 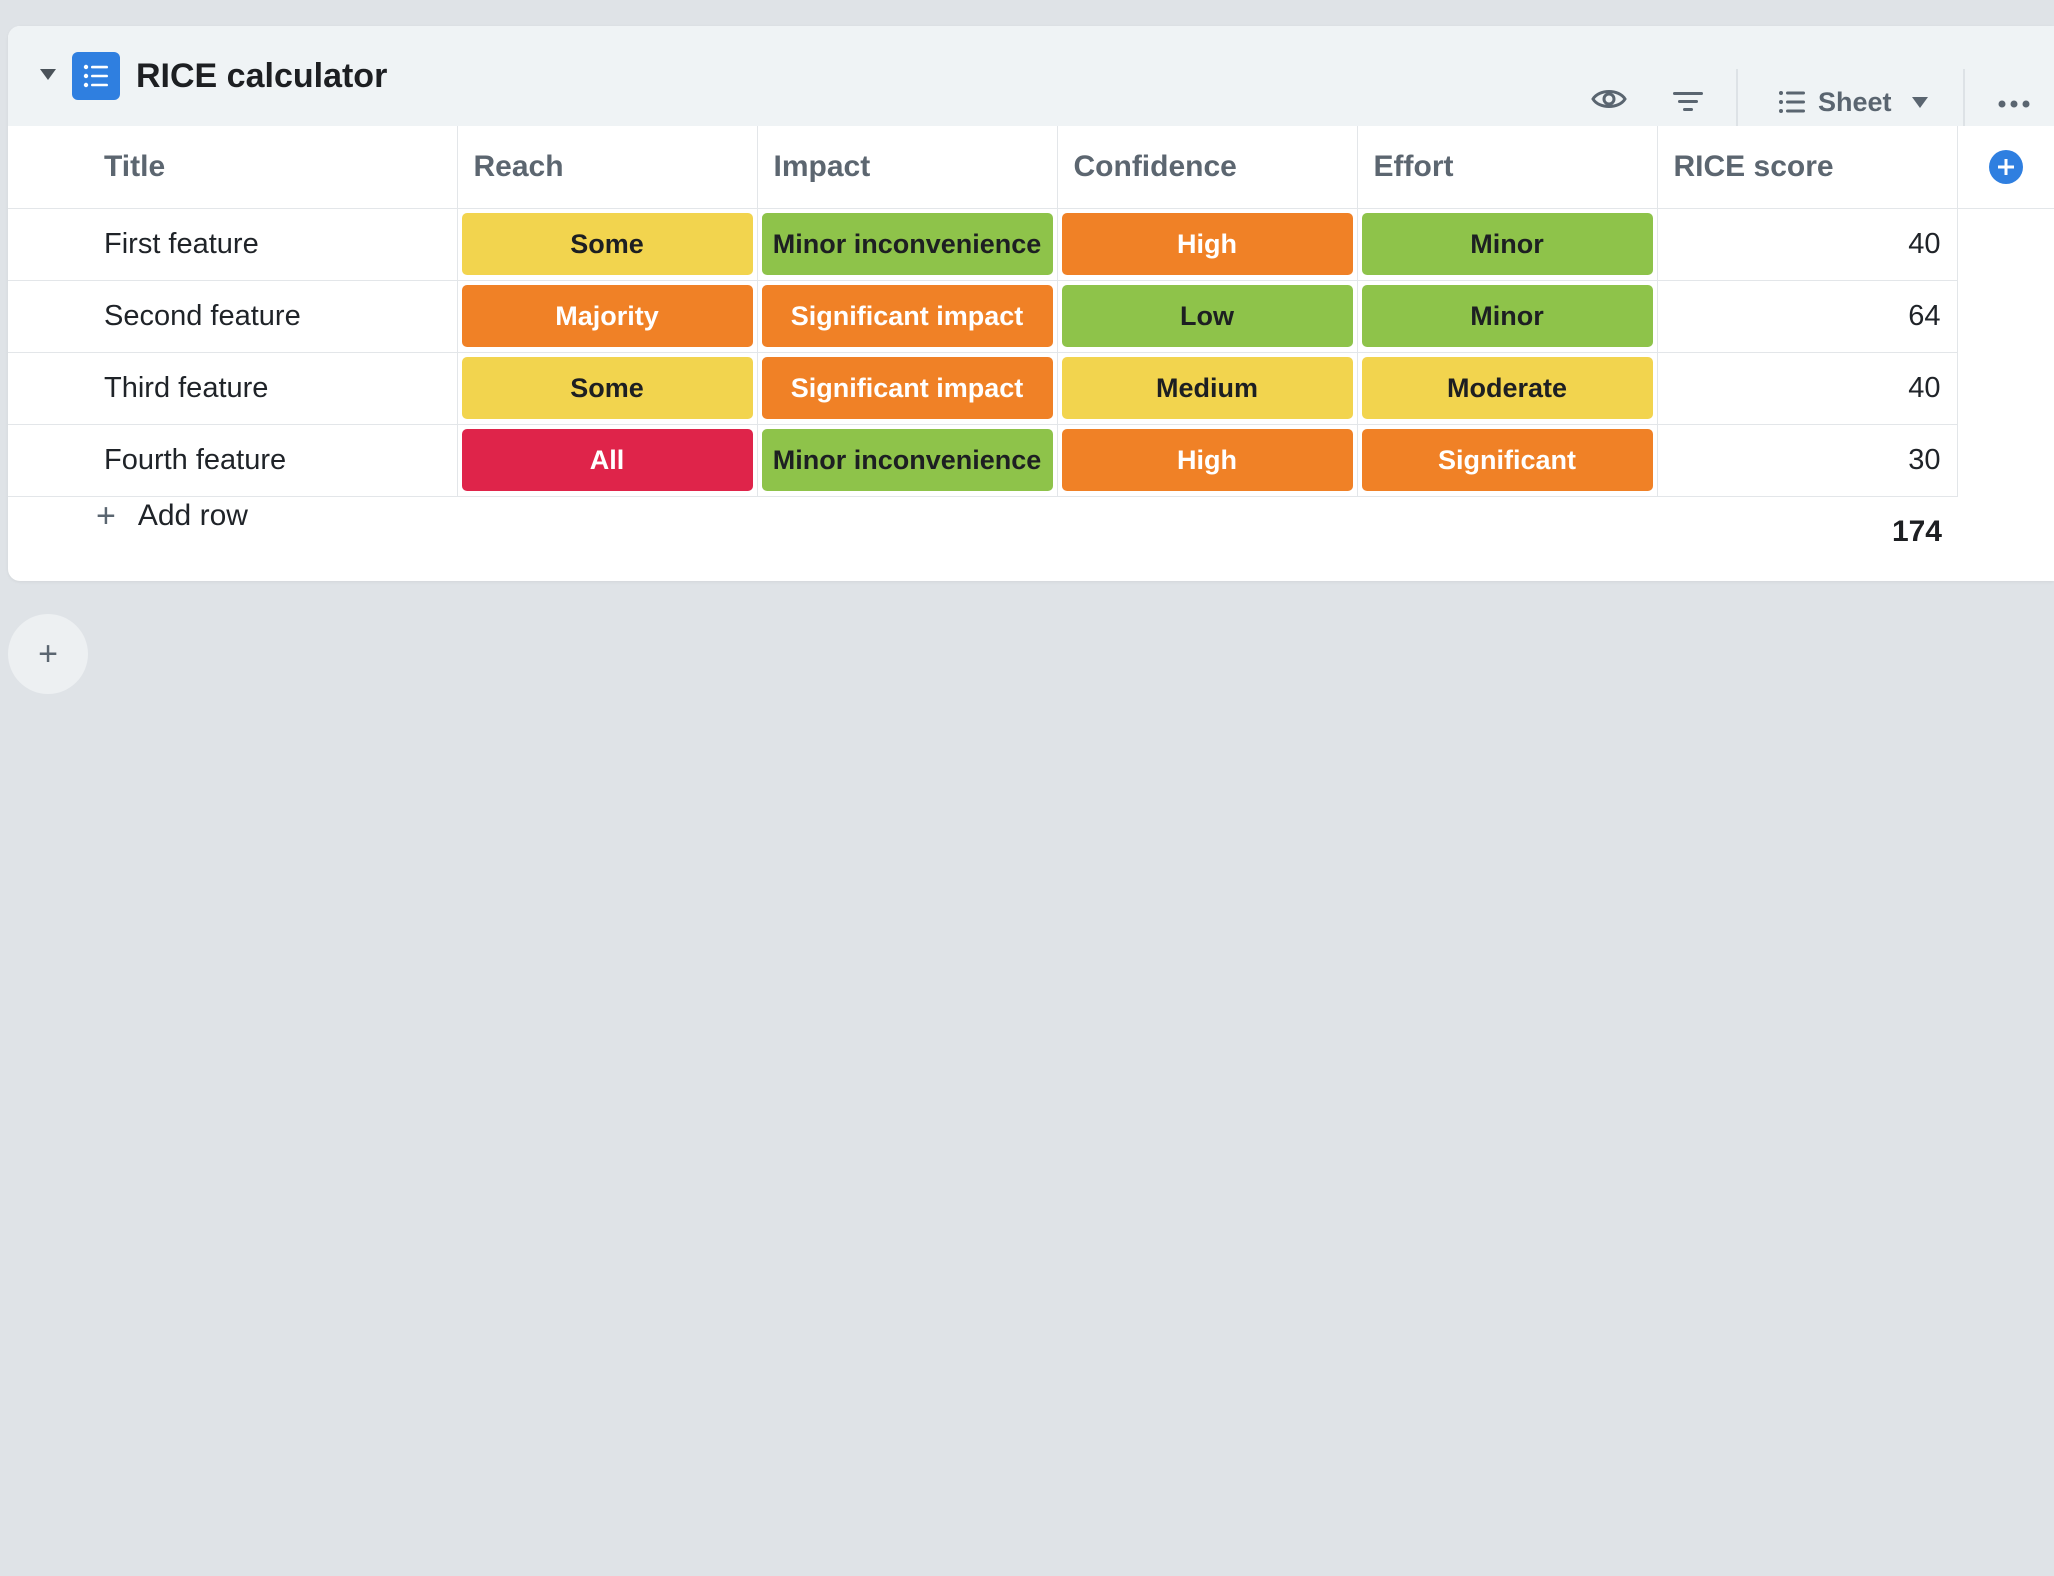 I want to click on column-header-confidence: Confidence, so click(x=1207, y=167).